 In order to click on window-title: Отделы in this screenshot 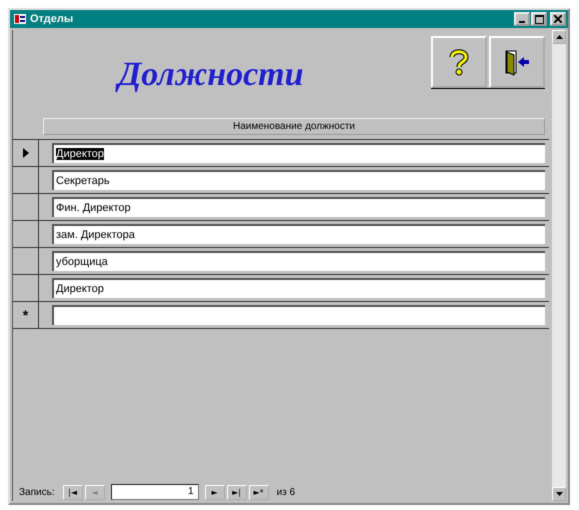, I will do `click(52, 19)`.